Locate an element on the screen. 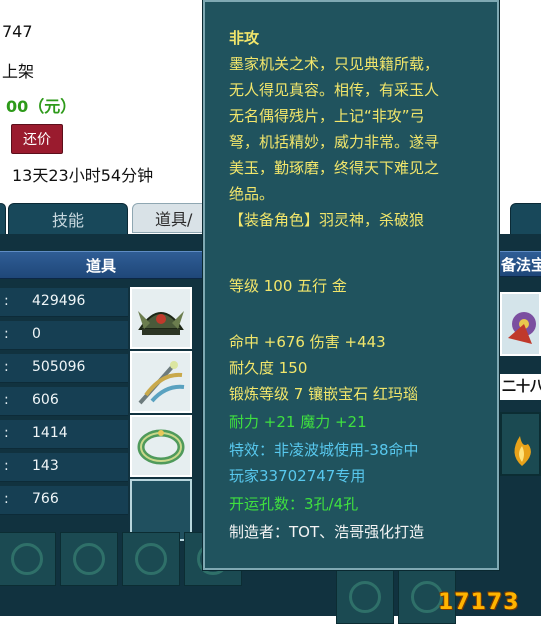 Image resolution: width=541 pixels, height=624 pixels. treasure-label: 二十八 is located at coordinates (520, 387).